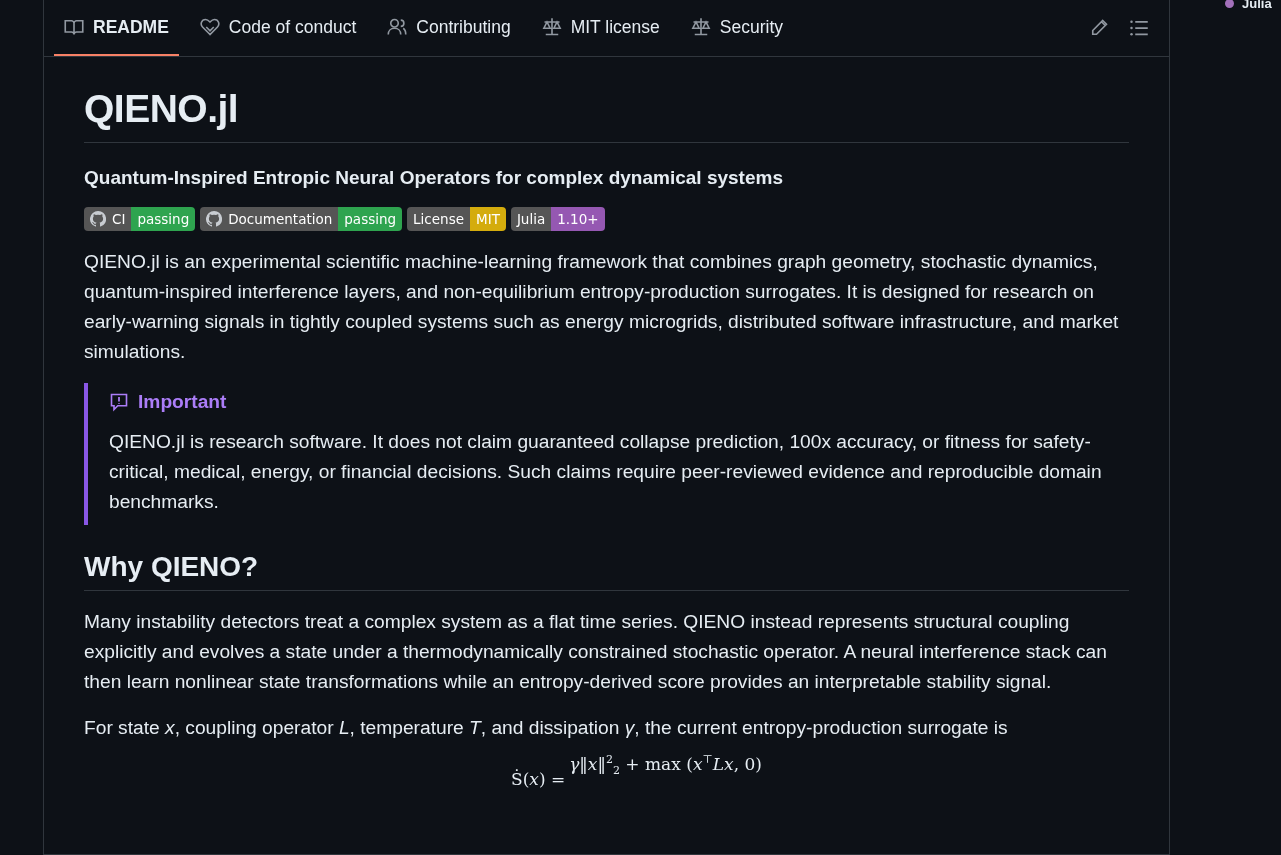 The image size is (1281, 855). Describe the element at coordinates (600, 28) in the screenshot. I see `tab: MIT license` at that location.